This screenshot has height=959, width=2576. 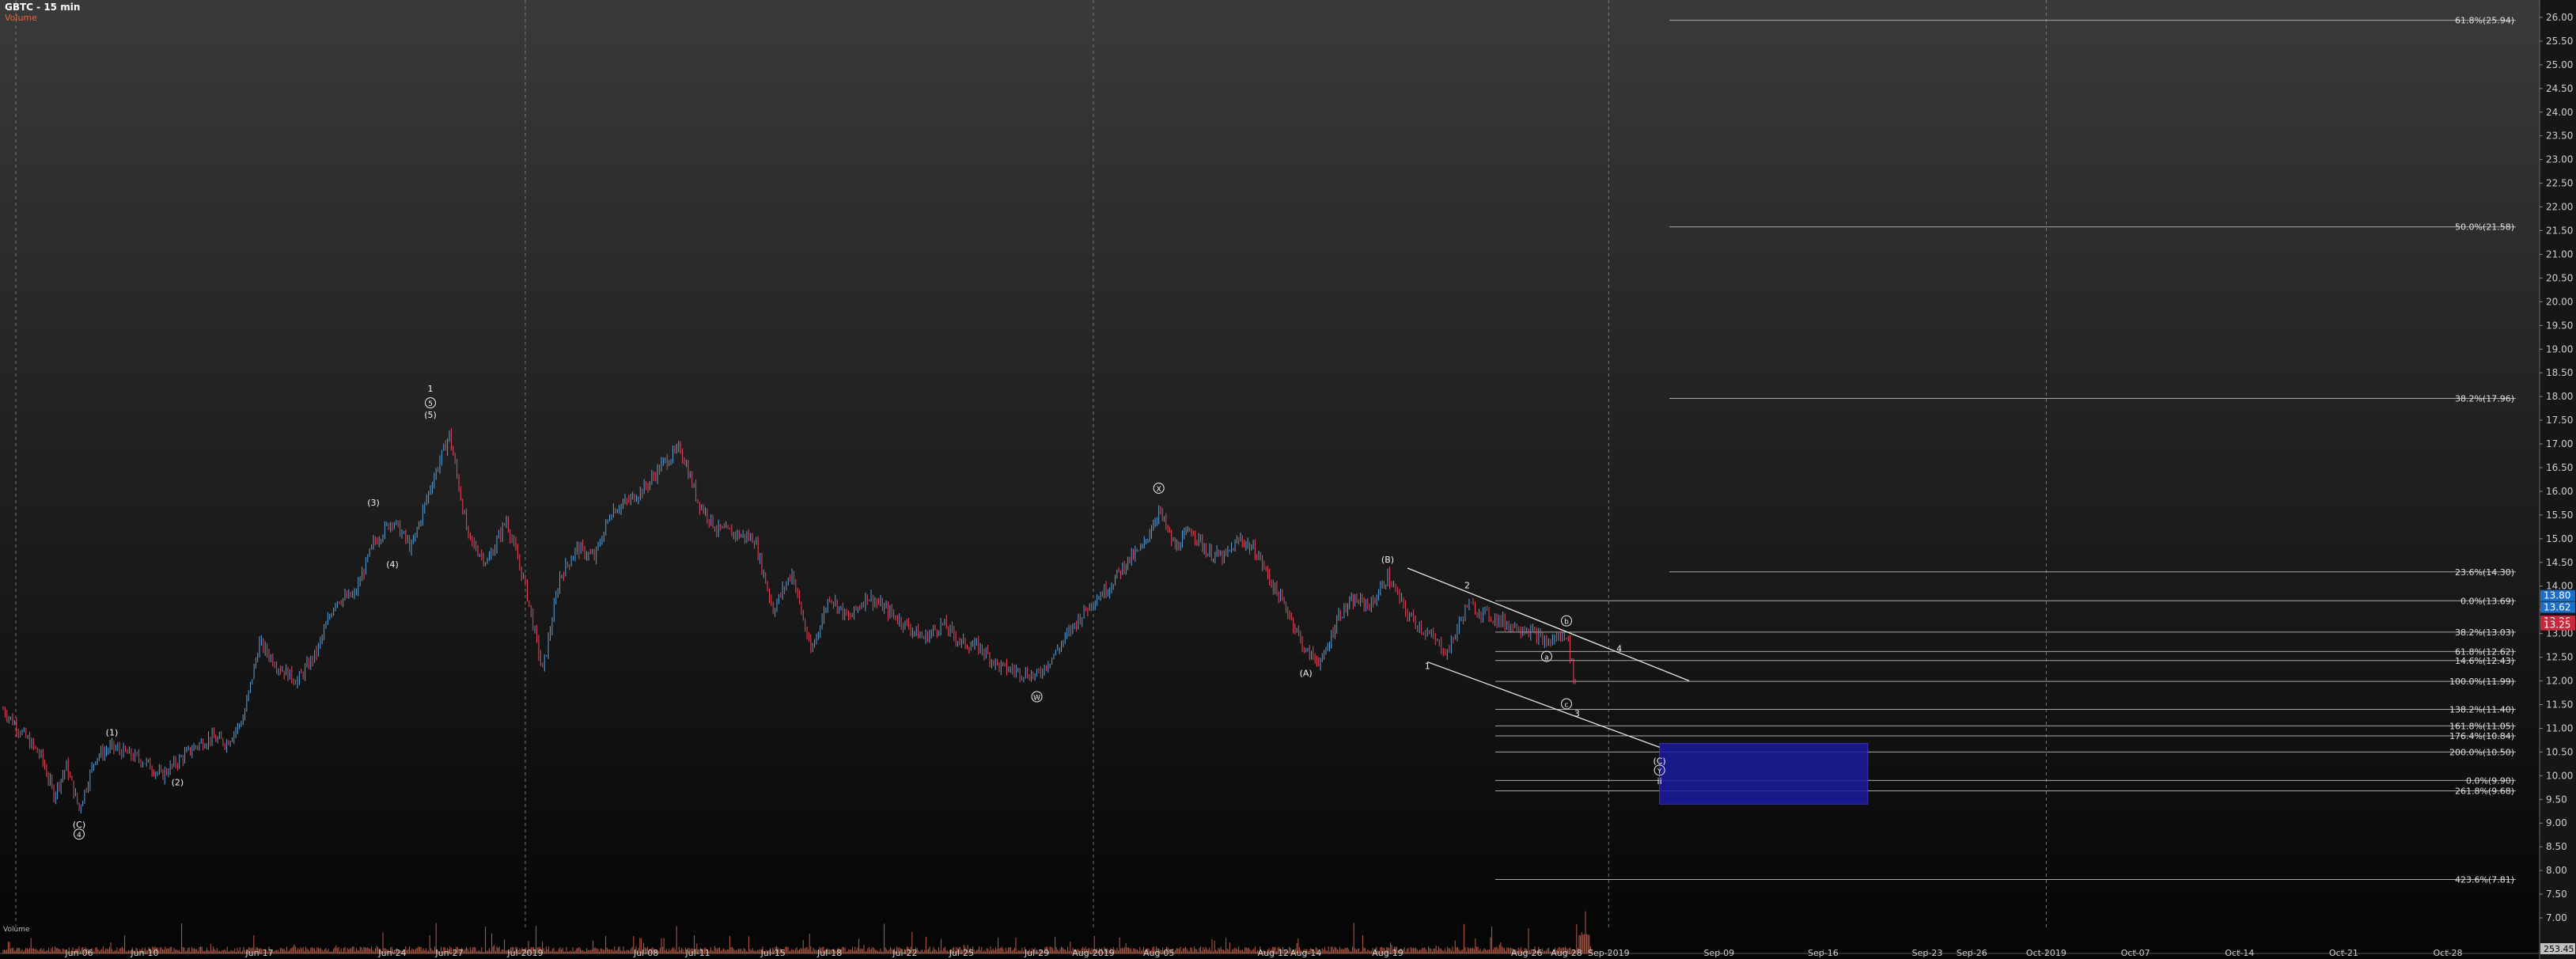 What do you see at coordinates (2481, 736) in the screenshot?
I see `fib-level-label: 176.4%(10.84)` at bounding box center [2481, 736].